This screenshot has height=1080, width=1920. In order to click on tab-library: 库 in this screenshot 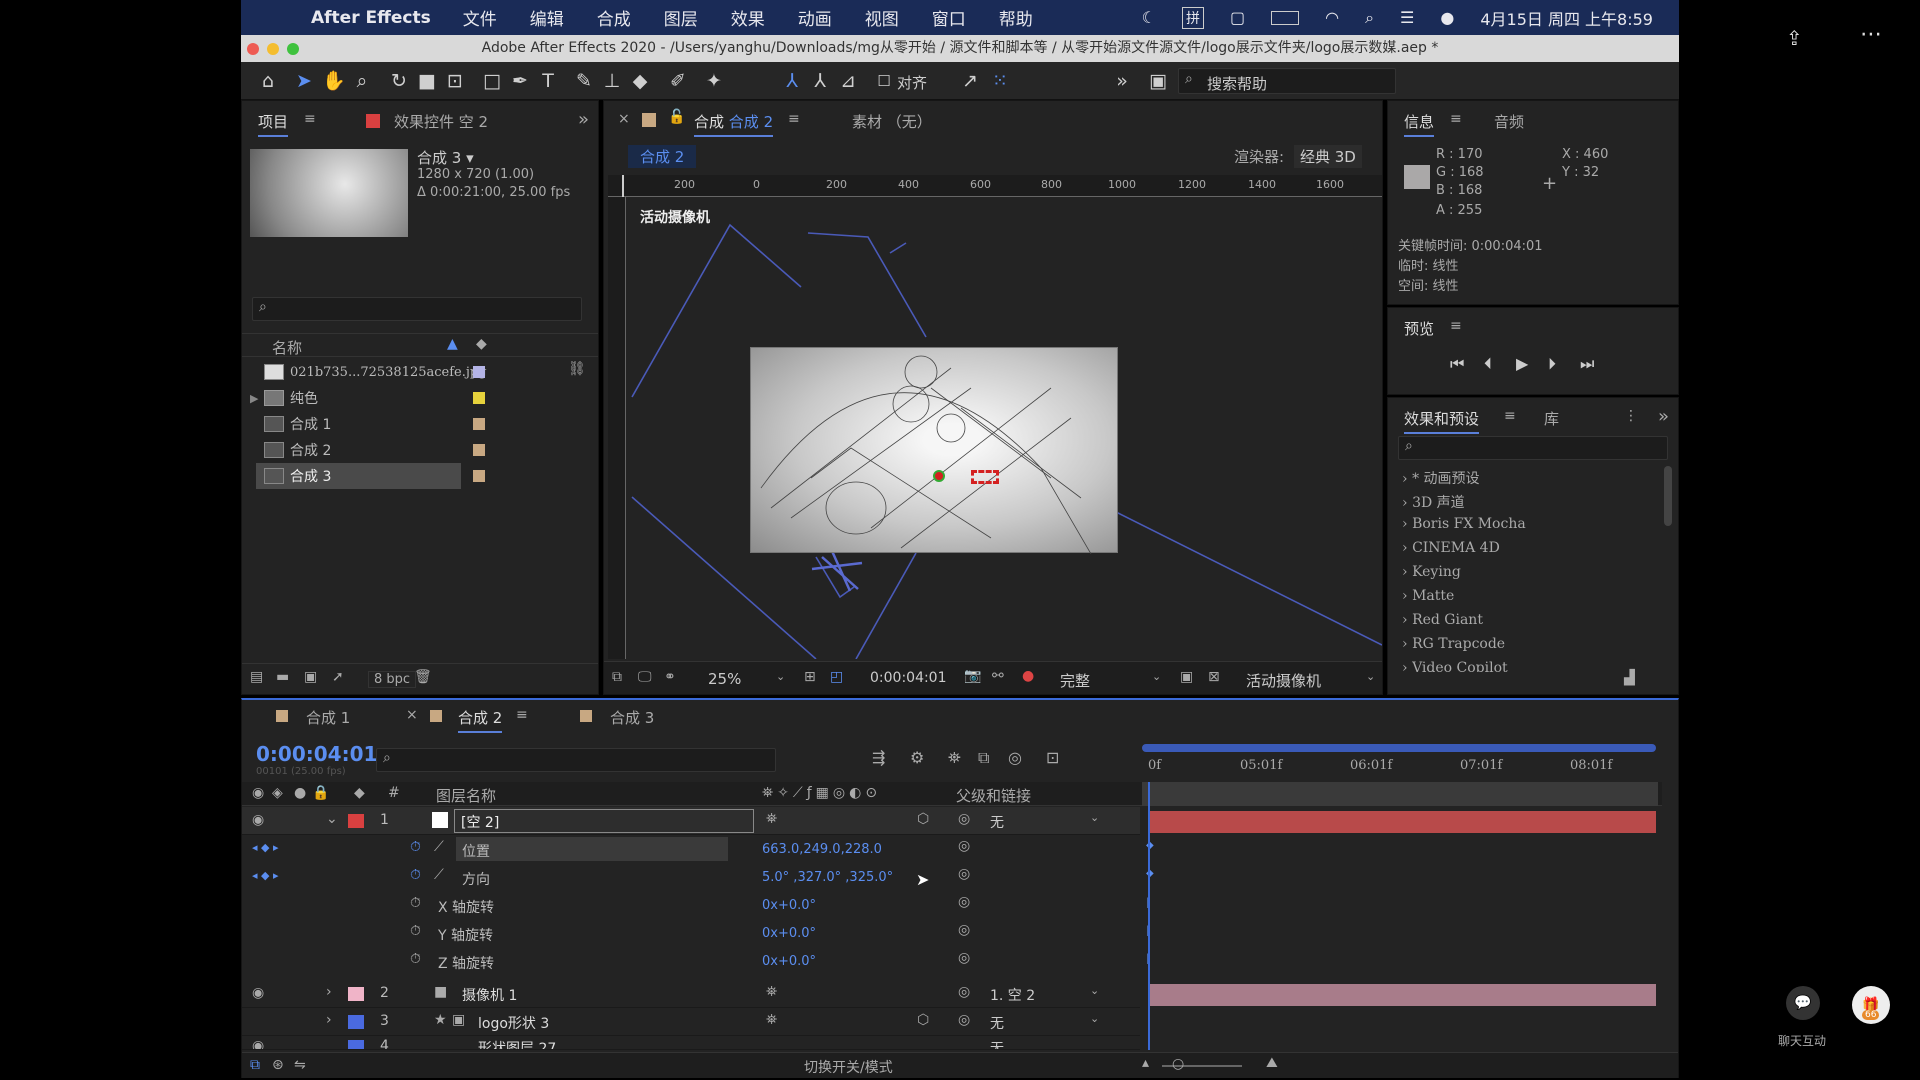, I will do `click(1551, 418)`.